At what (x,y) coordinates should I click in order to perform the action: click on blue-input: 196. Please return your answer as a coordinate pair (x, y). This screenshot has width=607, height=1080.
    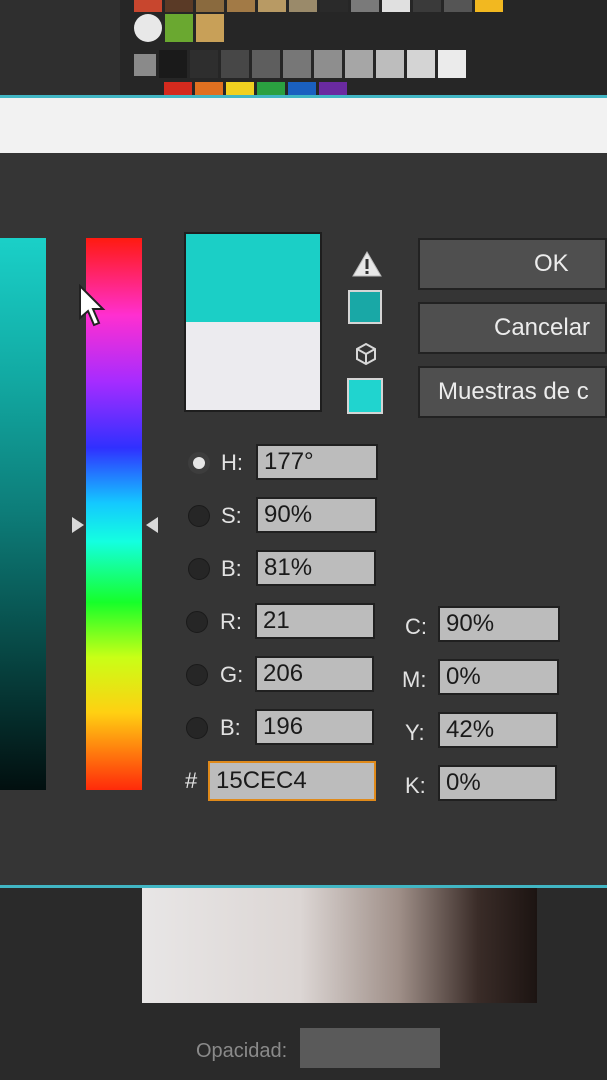
    Looking at the image, I should click on (314, 727).